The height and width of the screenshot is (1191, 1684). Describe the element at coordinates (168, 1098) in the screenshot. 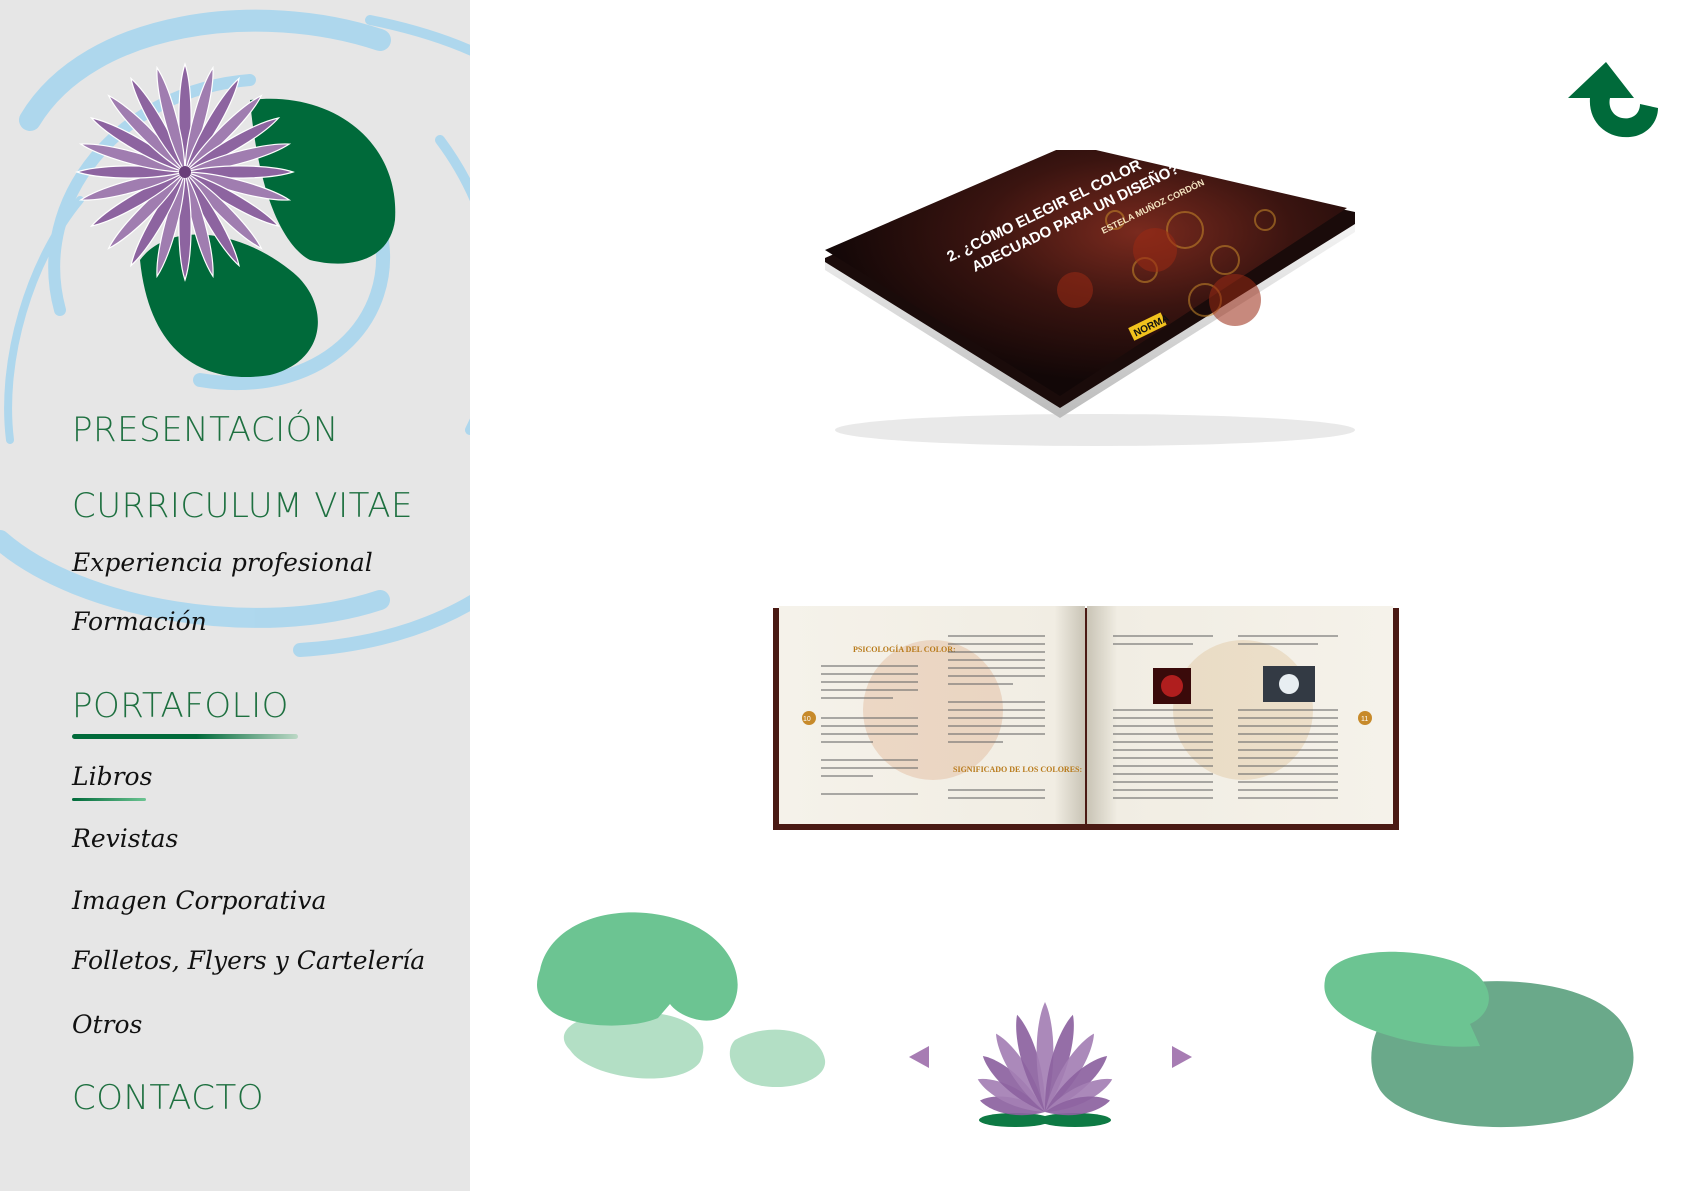

I see `nav-contacto: CONTACTO` at that location.